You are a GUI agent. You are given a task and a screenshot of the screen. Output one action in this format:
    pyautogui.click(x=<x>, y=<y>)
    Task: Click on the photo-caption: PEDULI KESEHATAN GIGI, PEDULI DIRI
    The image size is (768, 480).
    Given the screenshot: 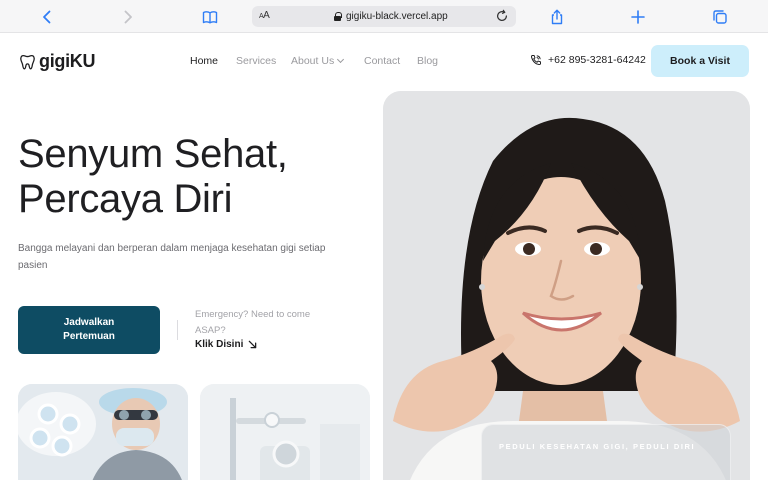 What is the action you would take?
    pyautogui.click(x=597, y=446)
    